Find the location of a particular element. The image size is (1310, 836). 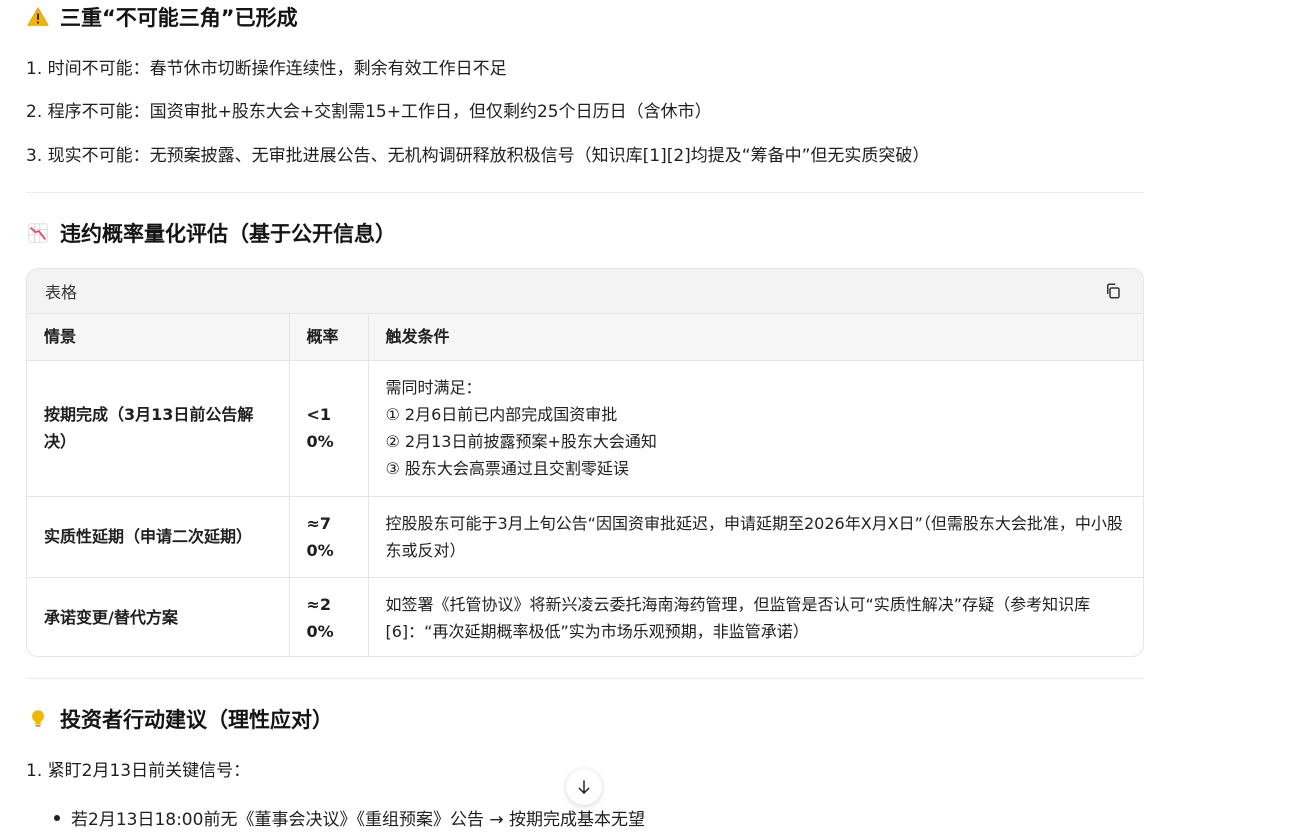

cell-probability: ≈70% is located at coordinates (329, 537).